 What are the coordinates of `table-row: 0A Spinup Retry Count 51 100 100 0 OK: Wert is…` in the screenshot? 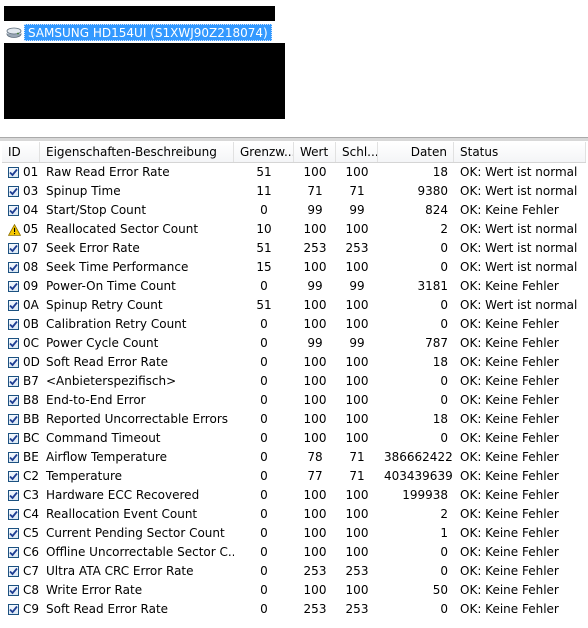 It's located at (294, 305).